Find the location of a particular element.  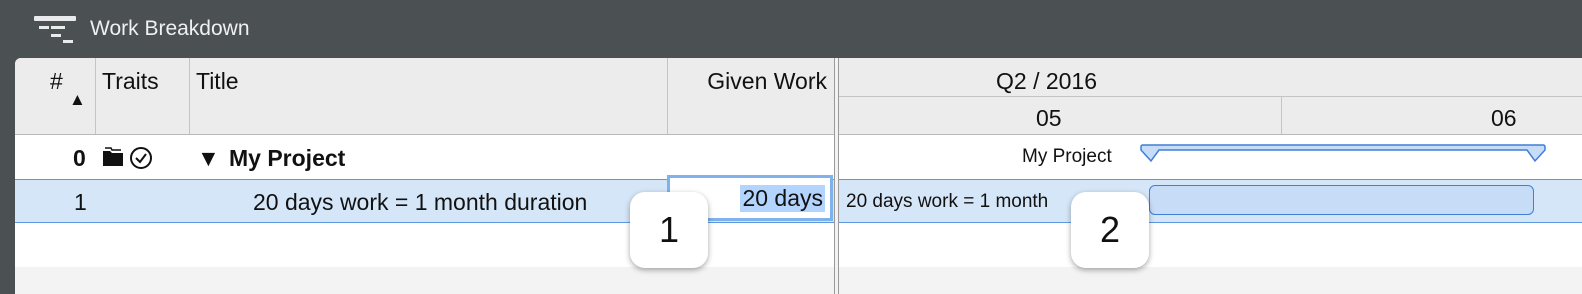

column-header-given-work: Given Work is located at coordinates (767, 81).